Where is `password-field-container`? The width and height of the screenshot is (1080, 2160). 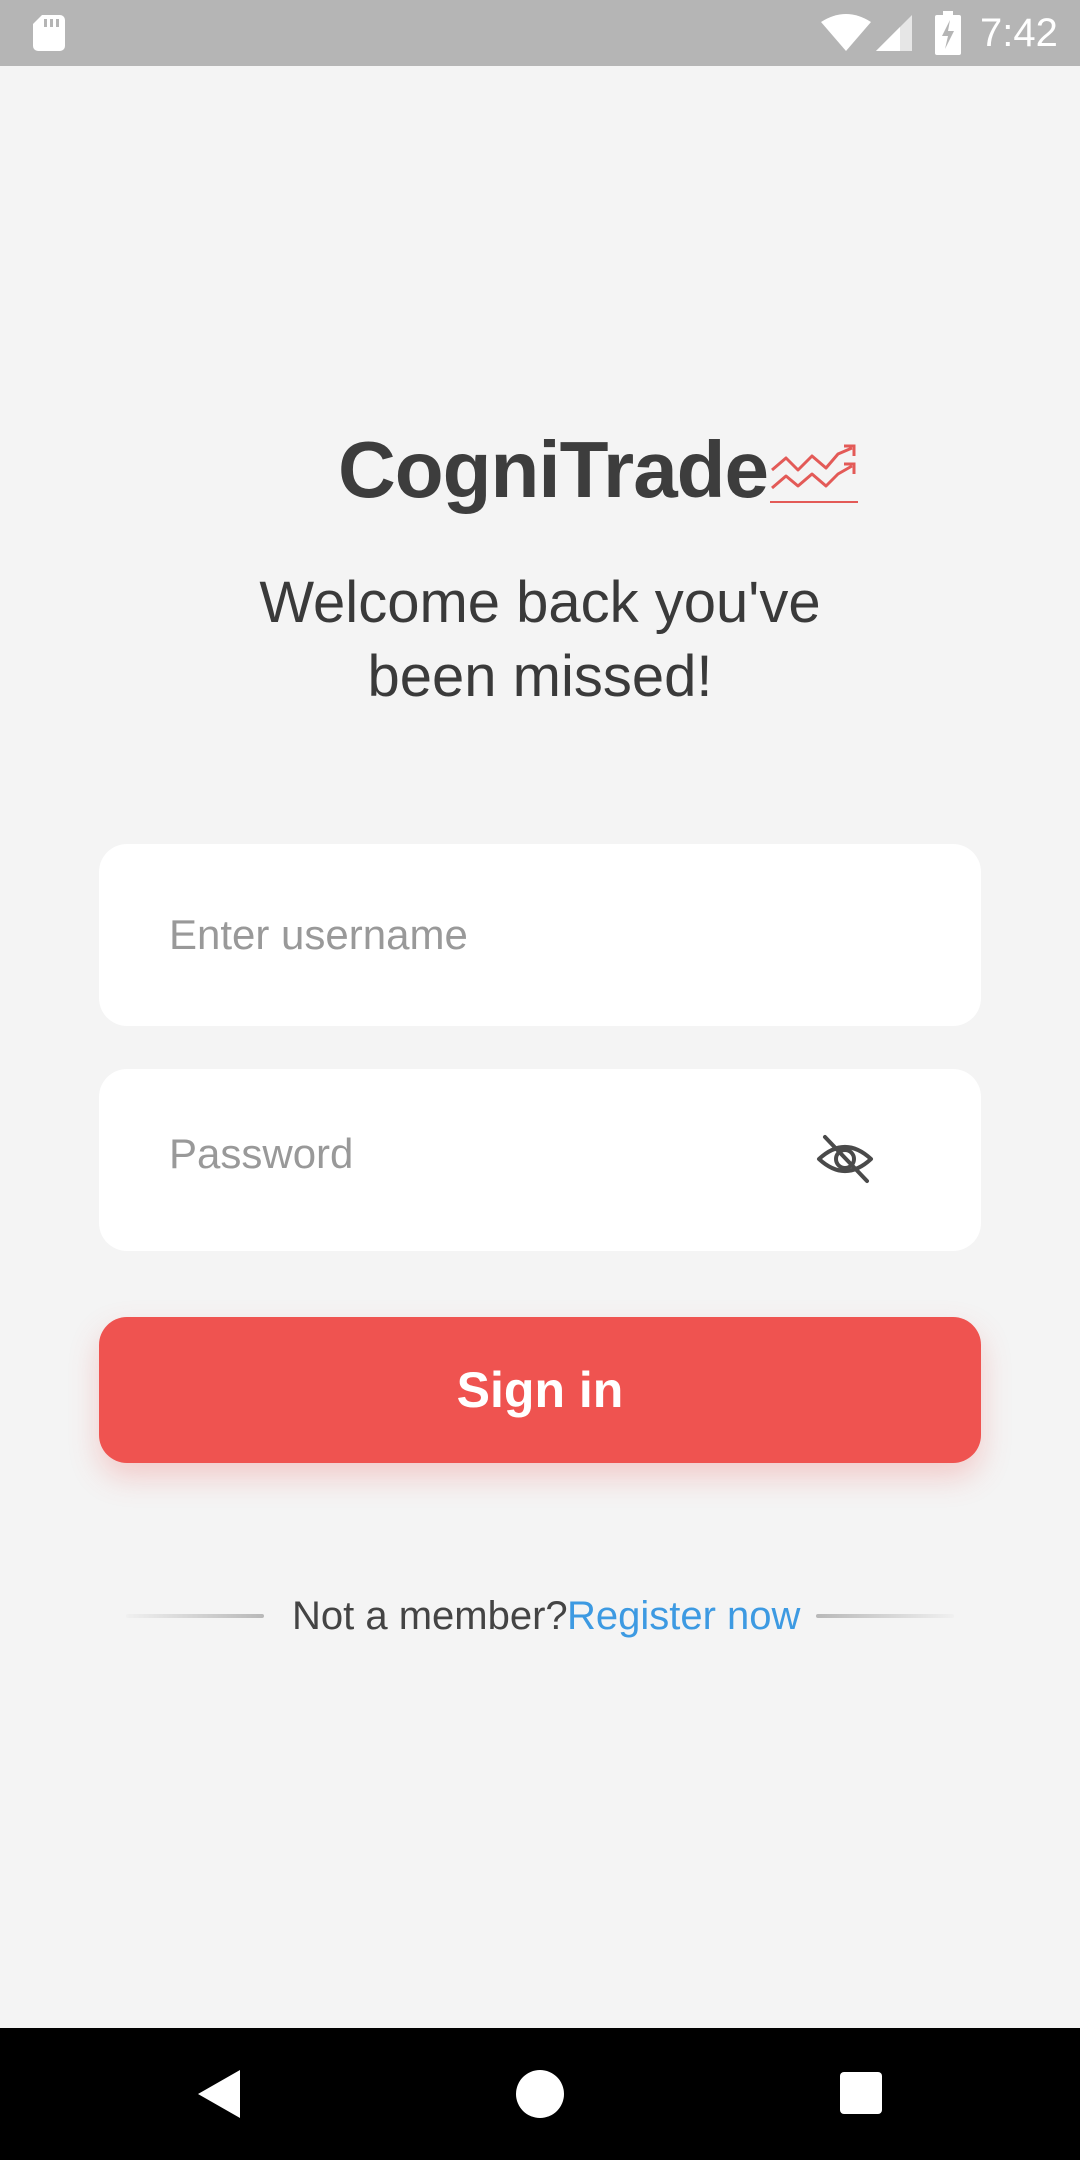
password-field-container is located at coordinates (540, 1157).